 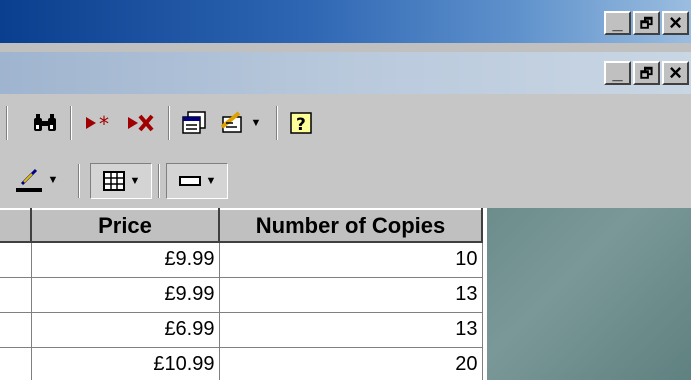 I want to click on gridlines-button: ▼, so click(x=121, y=181).